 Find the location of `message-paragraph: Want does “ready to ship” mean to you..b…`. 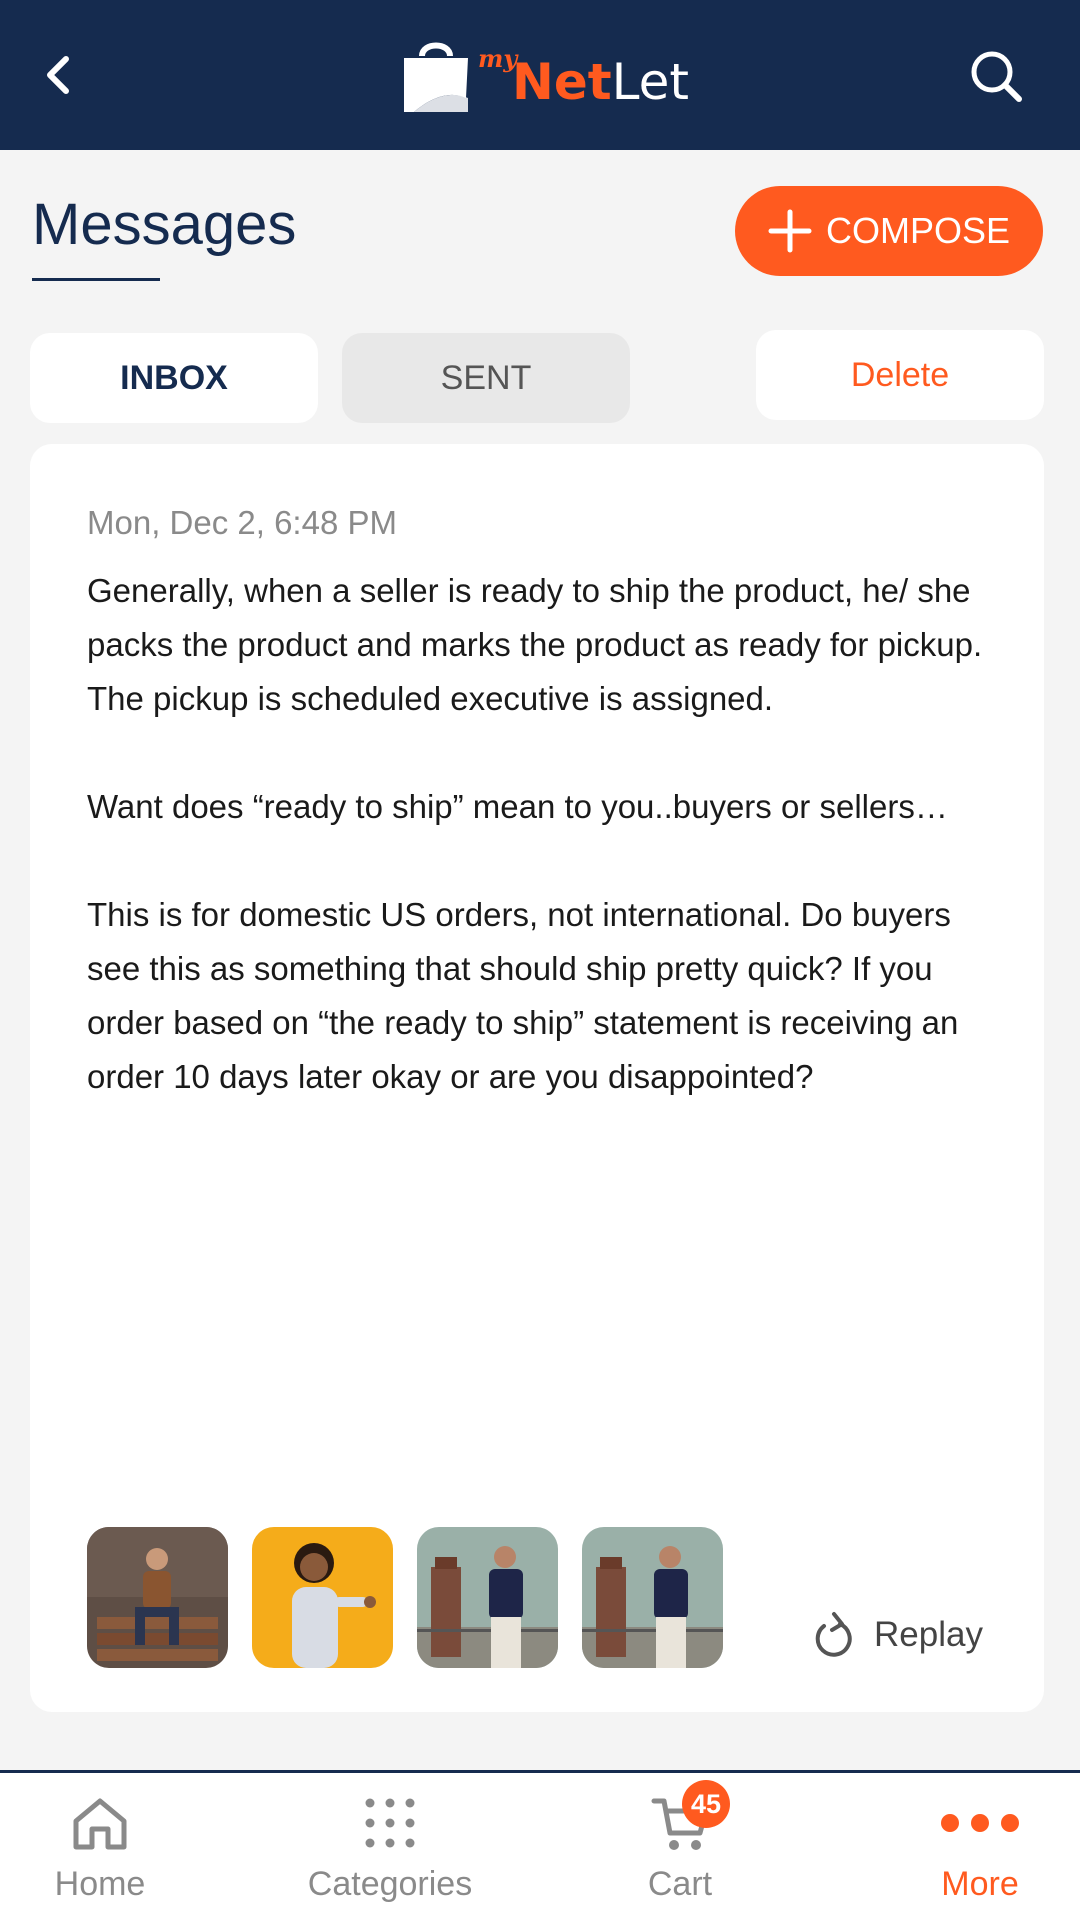

message-paragraph: Want does “ready to ship” mean to you..b… is located at coordinates (517, 806).